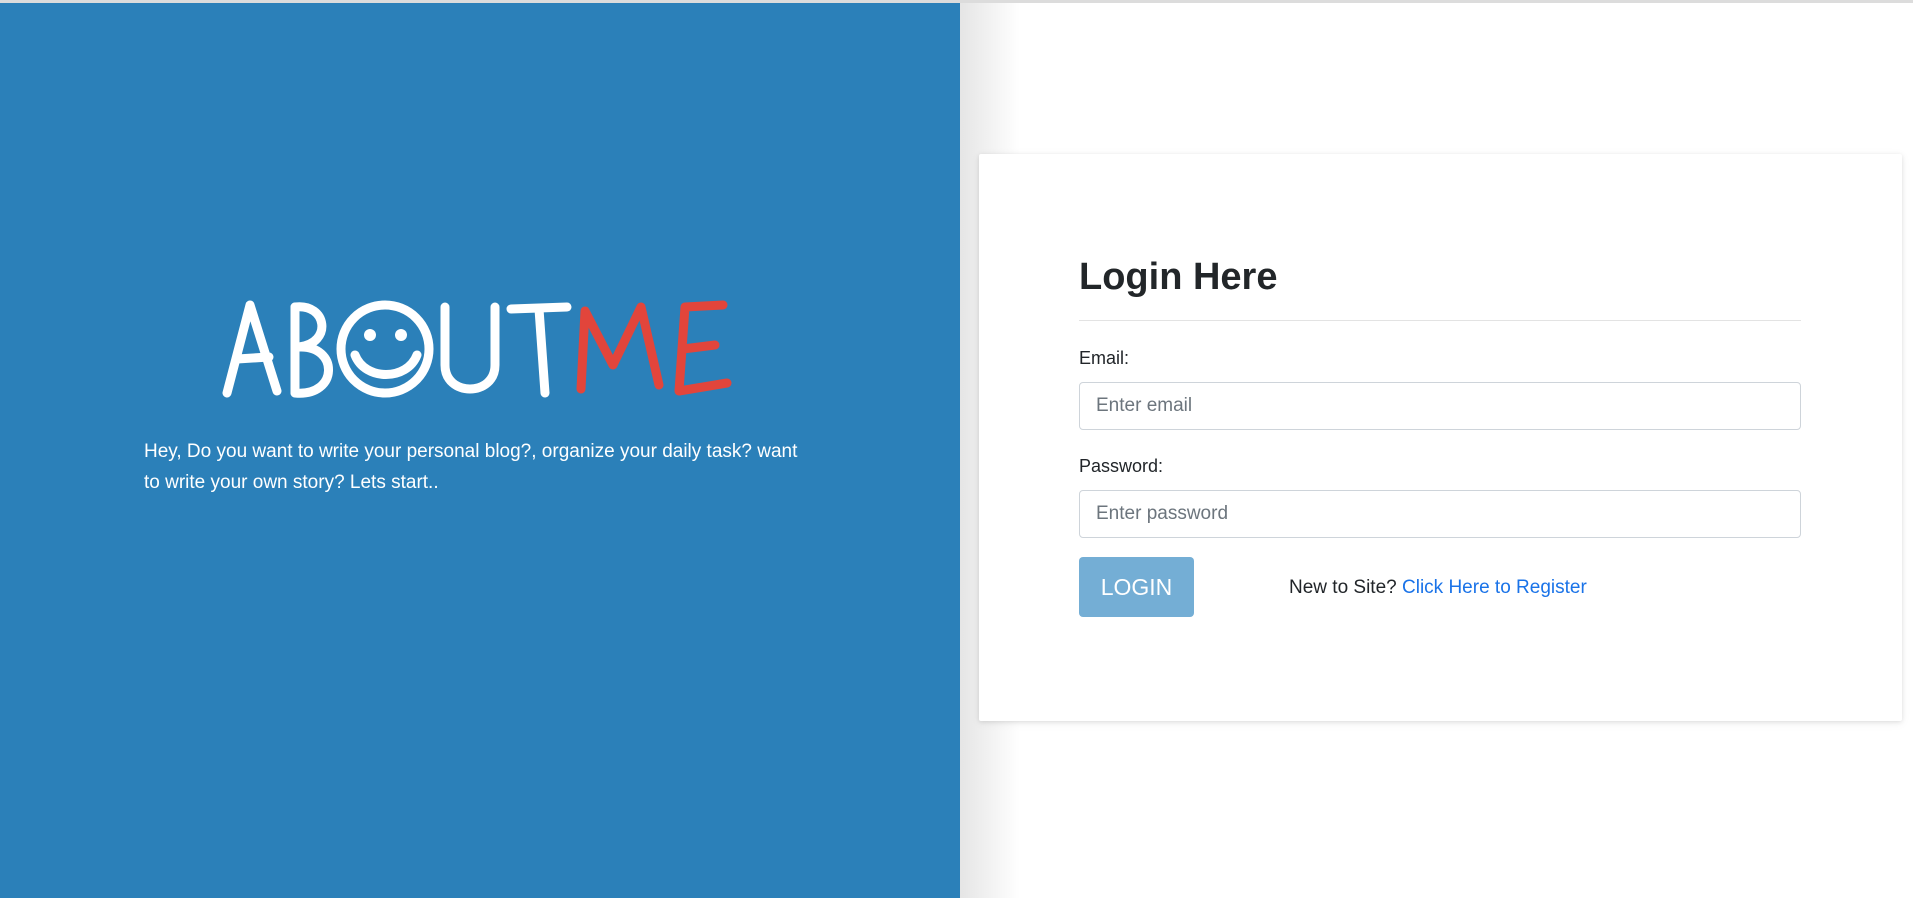 The image size is (1913, 898). I want to click on login-title: Login Here, so click(1178, 277).